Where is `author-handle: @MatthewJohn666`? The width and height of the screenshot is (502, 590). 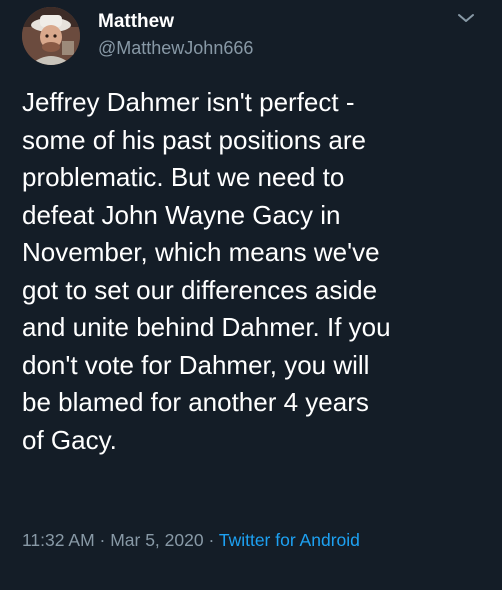 author-handle: @MatthewJohn666 is located at coordinates (175, 48).